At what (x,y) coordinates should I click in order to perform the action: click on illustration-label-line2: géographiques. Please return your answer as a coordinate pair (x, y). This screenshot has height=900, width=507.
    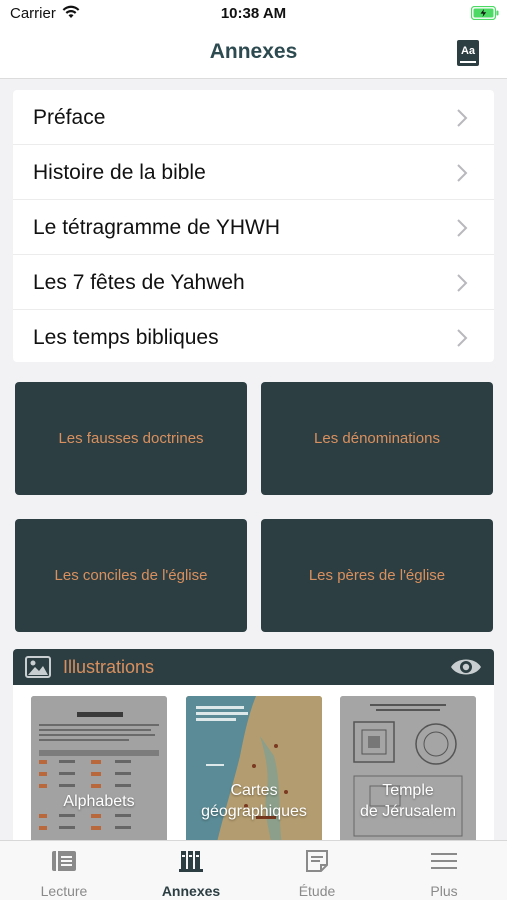
    Looking at the image, I should click on (254, 811).